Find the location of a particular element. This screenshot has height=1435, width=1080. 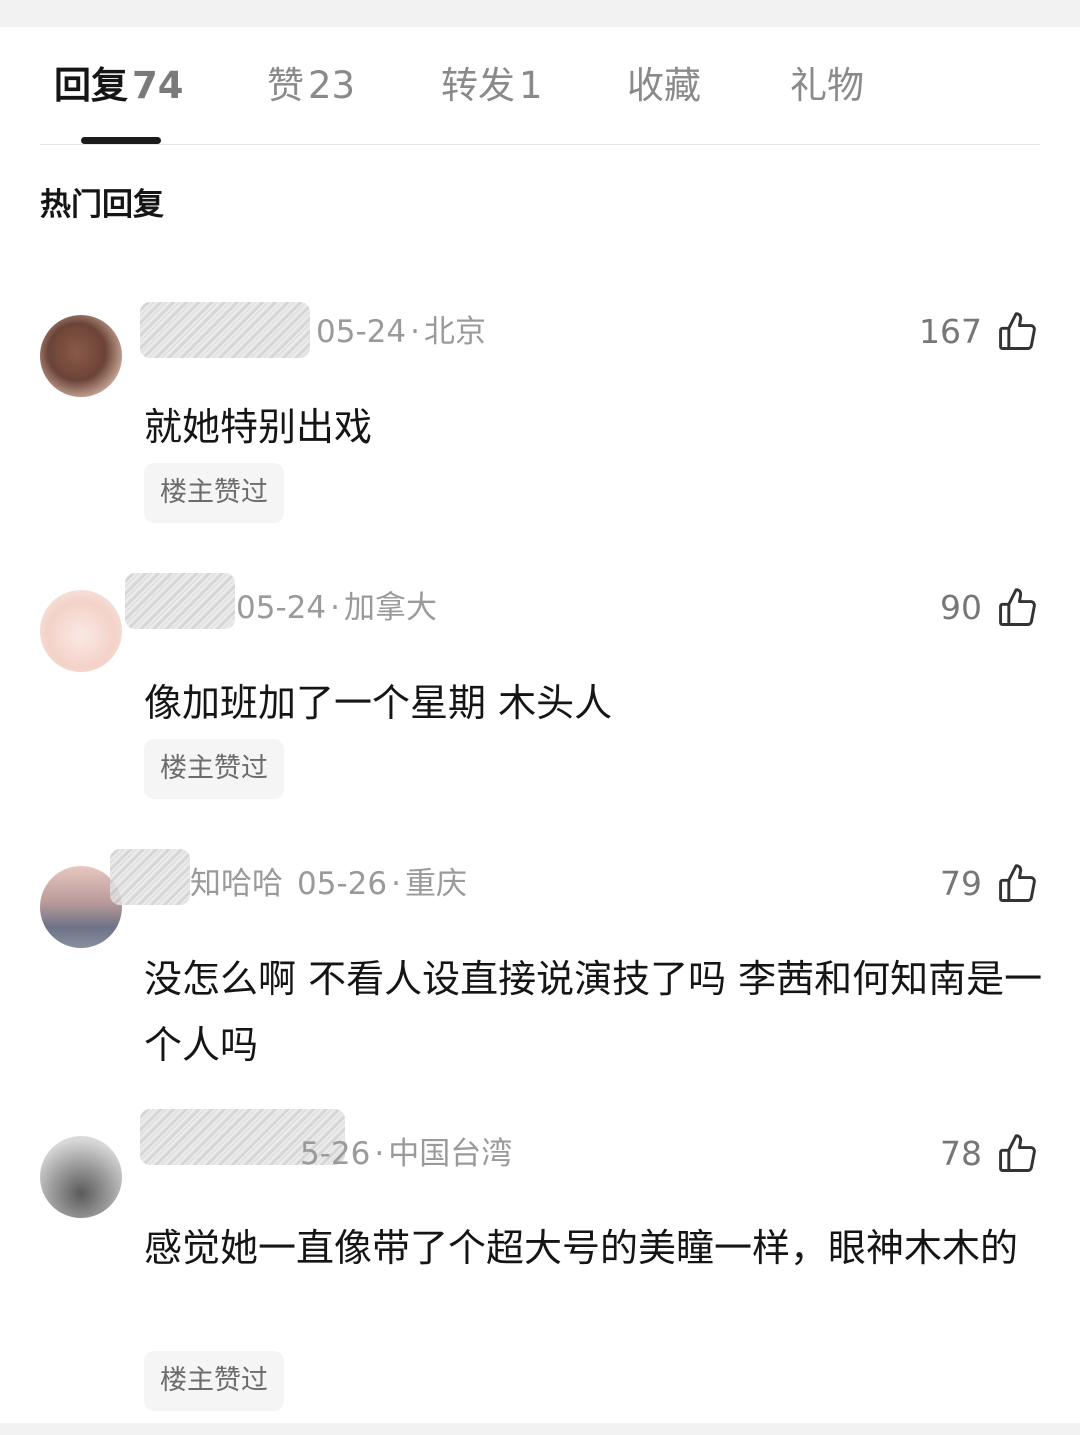

comment-location: 北京 is located at coordinates (454, 332).